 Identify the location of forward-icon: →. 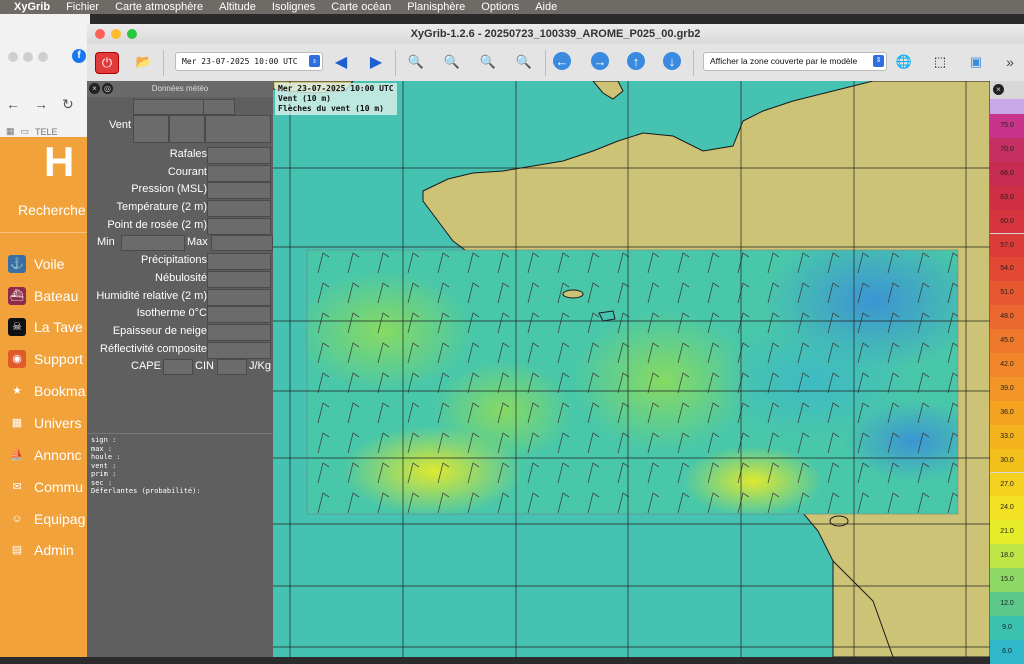
(41, 104).